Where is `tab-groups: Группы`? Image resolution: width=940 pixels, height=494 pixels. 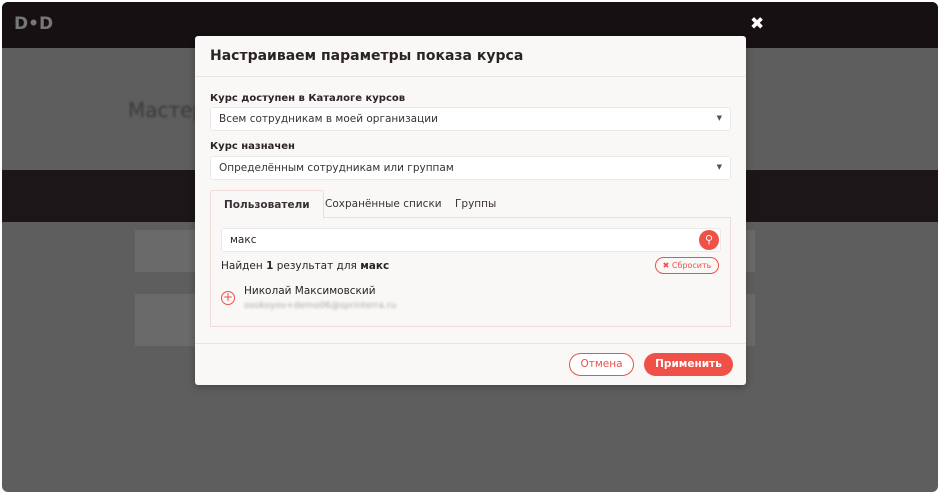 tab-groups: Группы is located at coordinates (475, 204).